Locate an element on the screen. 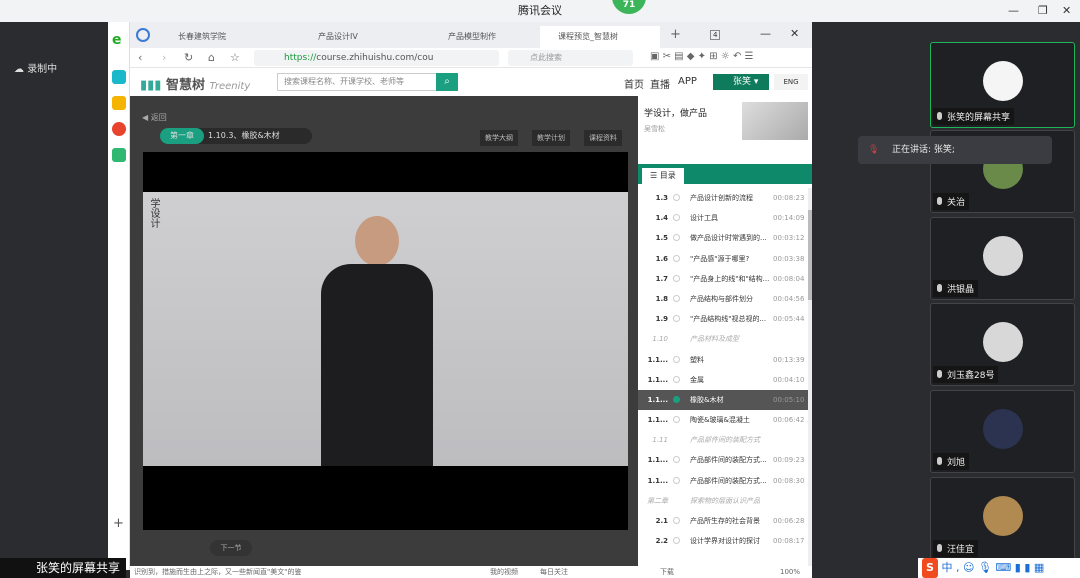 The width and height of the screenshot is (1080, 578). close-icon: ✕ is located at coordinates (1066, 10).